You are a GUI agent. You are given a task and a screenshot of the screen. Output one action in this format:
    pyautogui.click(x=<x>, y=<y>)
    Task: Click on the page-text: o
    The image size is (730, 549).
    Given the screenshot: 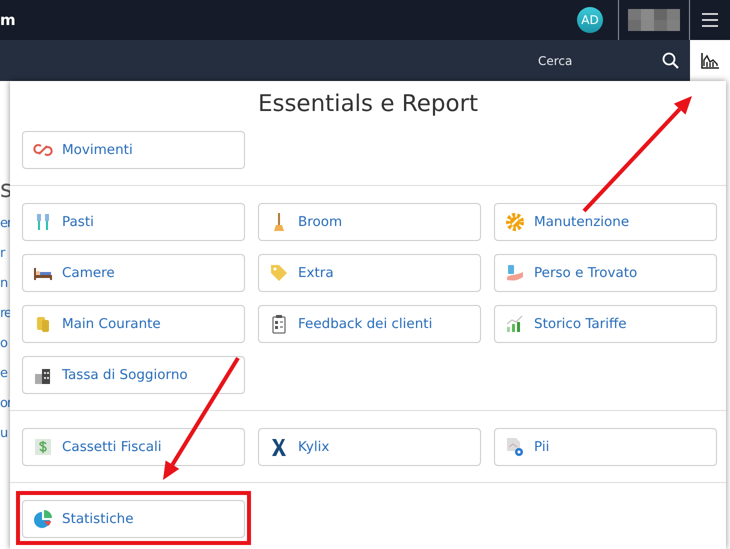 What is the action you would take?
    pyautogui.click(x=4, y=344)
    